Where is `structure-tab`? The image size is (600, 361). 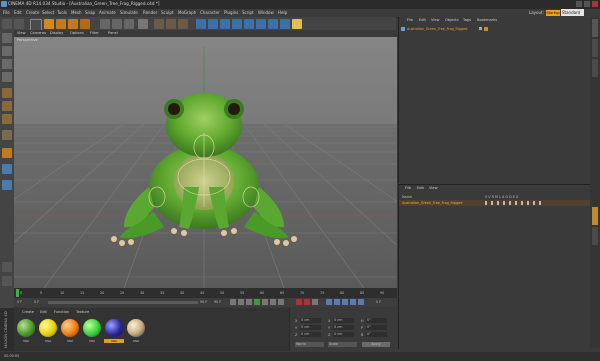
structure-tab is located at coordinates (595, 68).